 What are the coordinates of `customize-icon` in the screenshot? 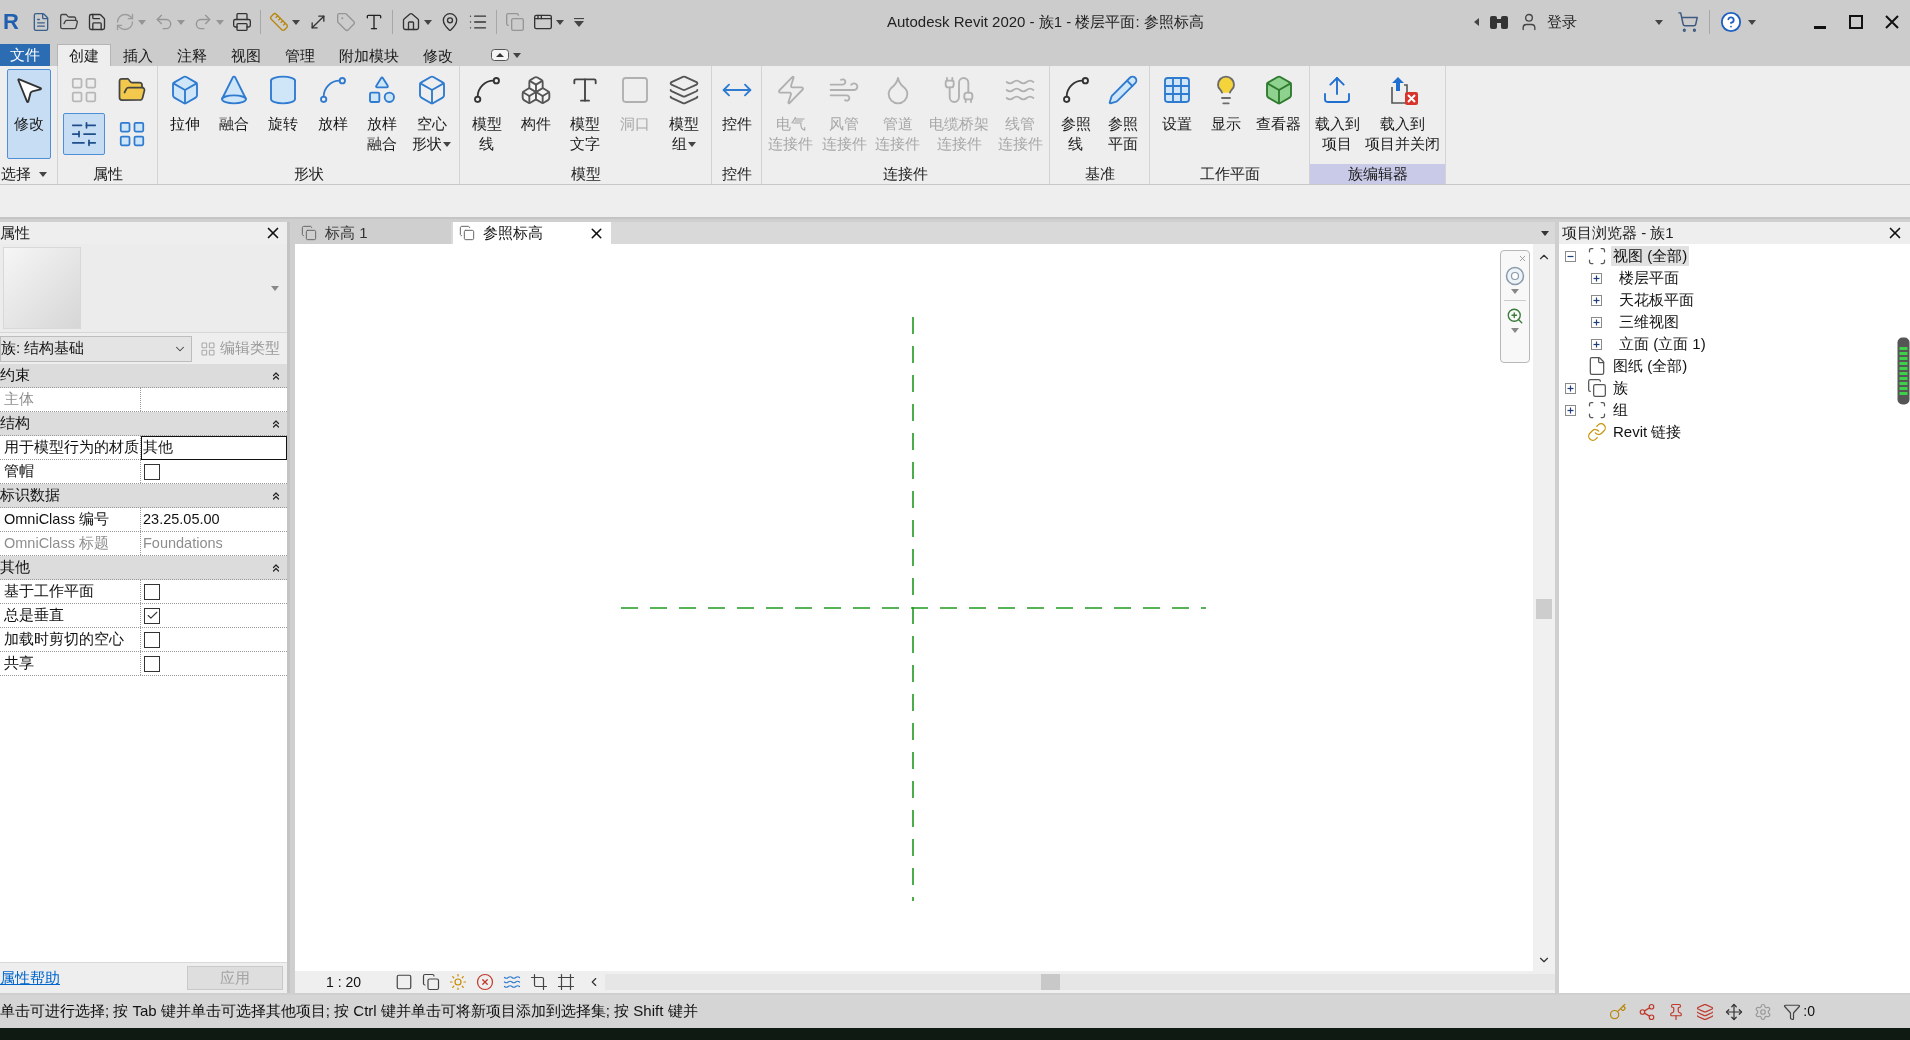 It's located at (578, 22).